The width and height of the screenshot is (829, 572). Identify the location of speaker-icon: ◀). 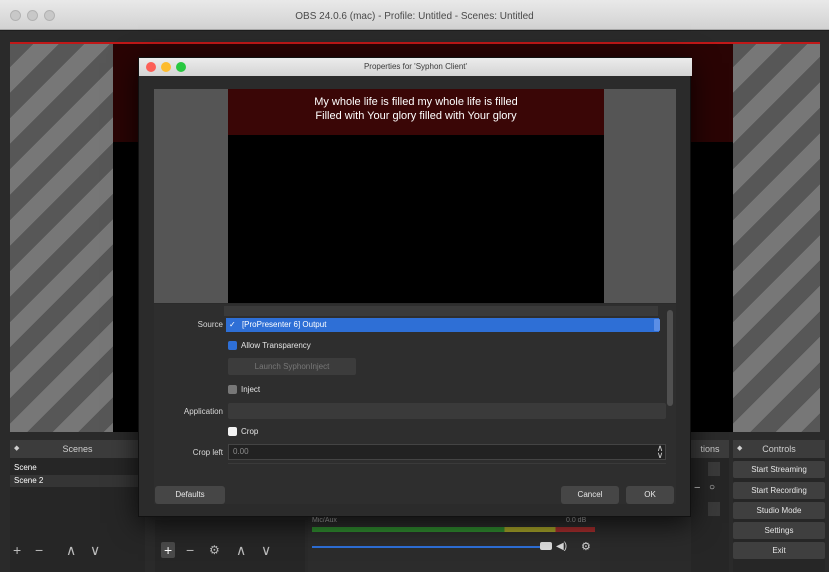
(561, 546).